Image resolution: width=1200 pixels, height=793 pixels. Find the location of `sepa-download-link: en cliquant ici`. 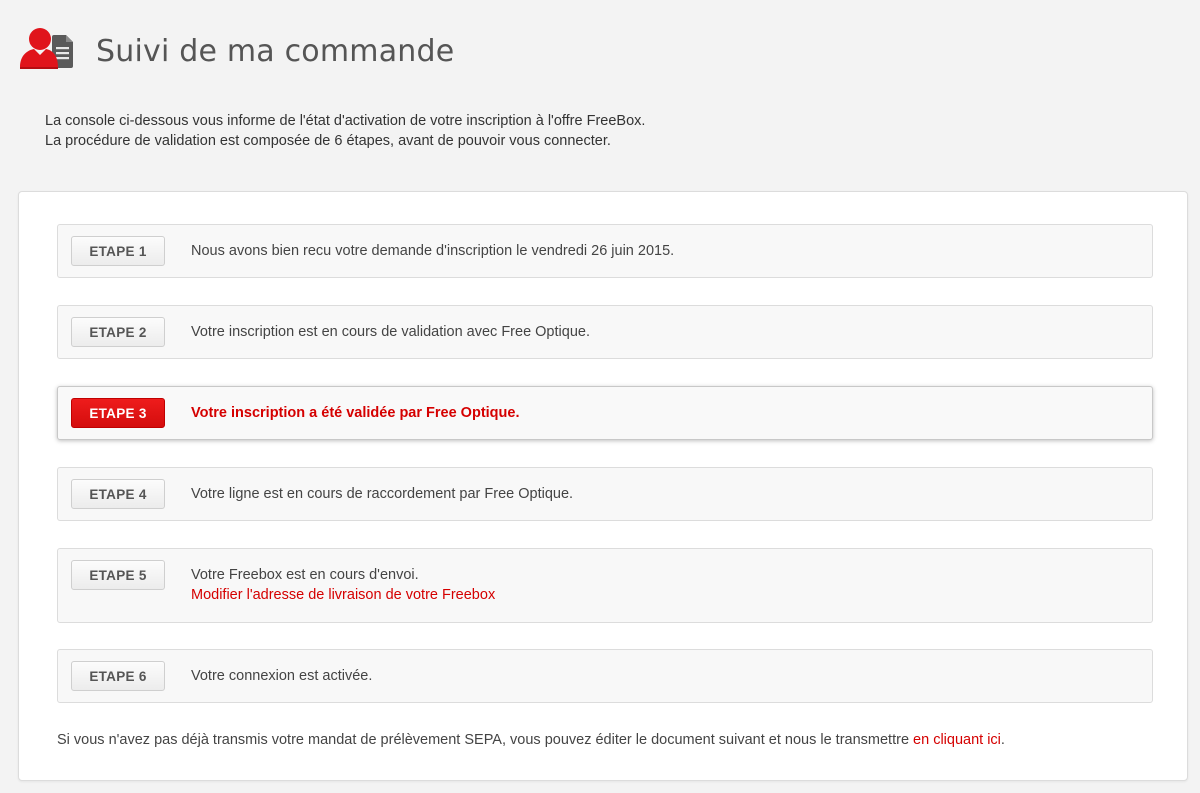

sepa-download-link: en cliquant ici is located at coordinates (957, 740).